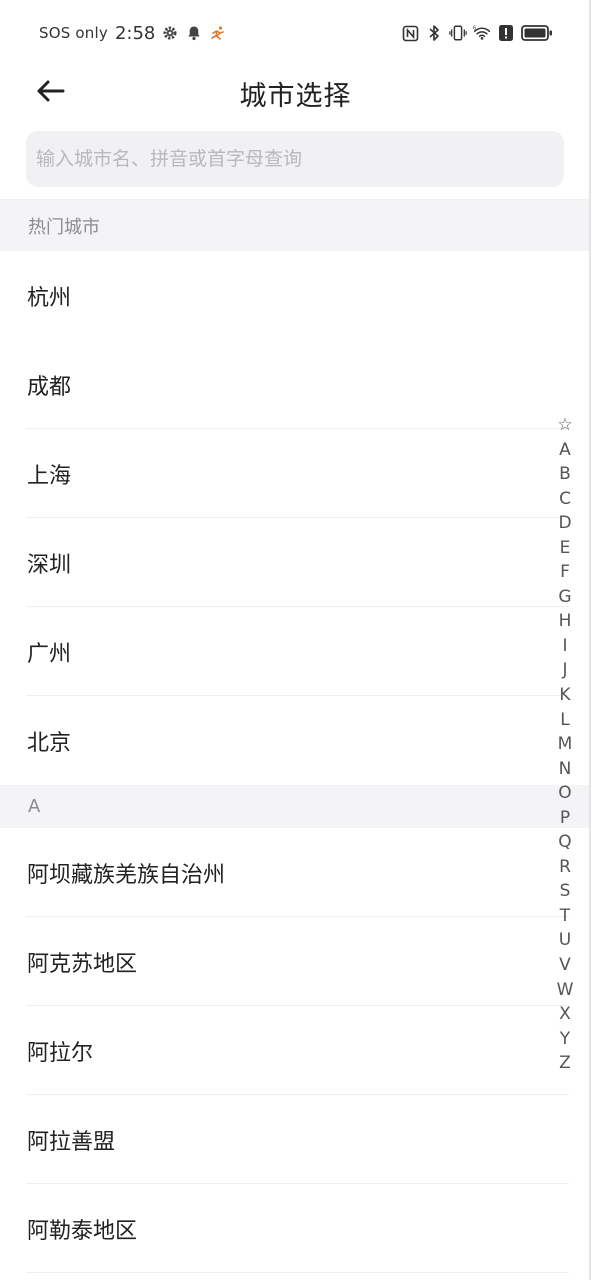  What do you see at coordinates (126, 875) in the screenshot?
I see `city-name: 阿坝藏族羌族自治州` at bounding box center [126, 875].